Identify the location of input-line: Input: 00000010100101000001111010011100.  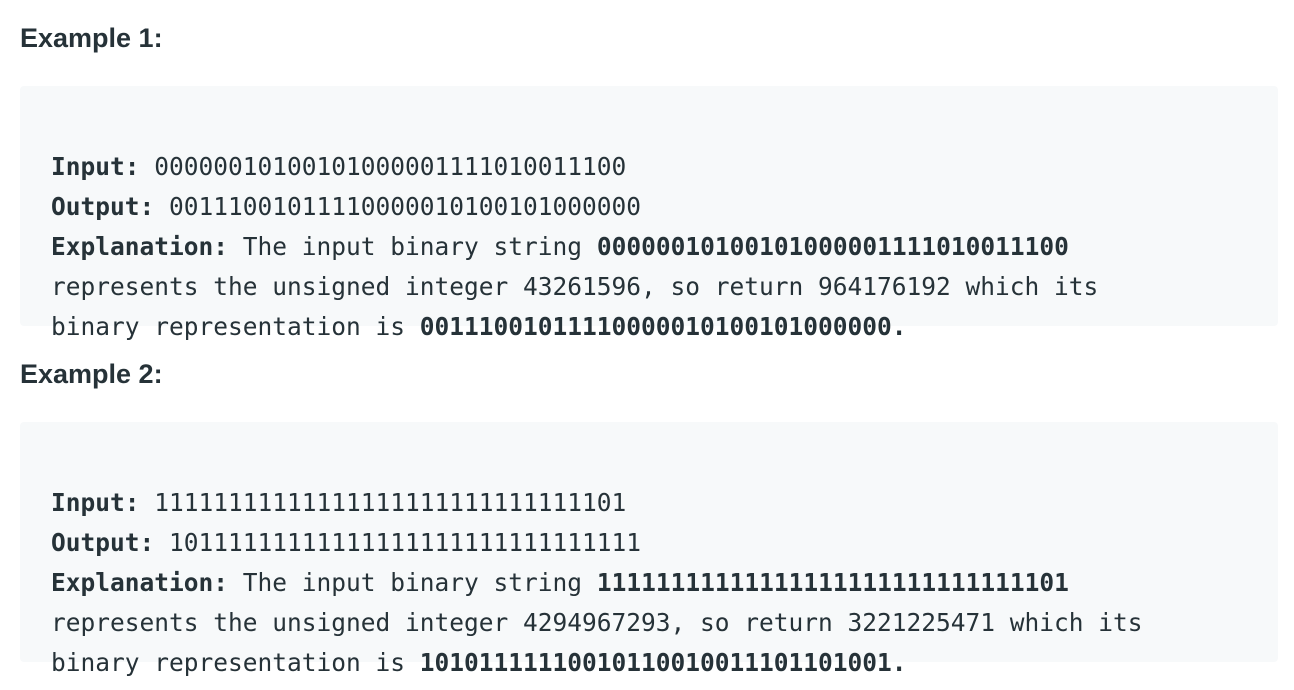
(664, 167).